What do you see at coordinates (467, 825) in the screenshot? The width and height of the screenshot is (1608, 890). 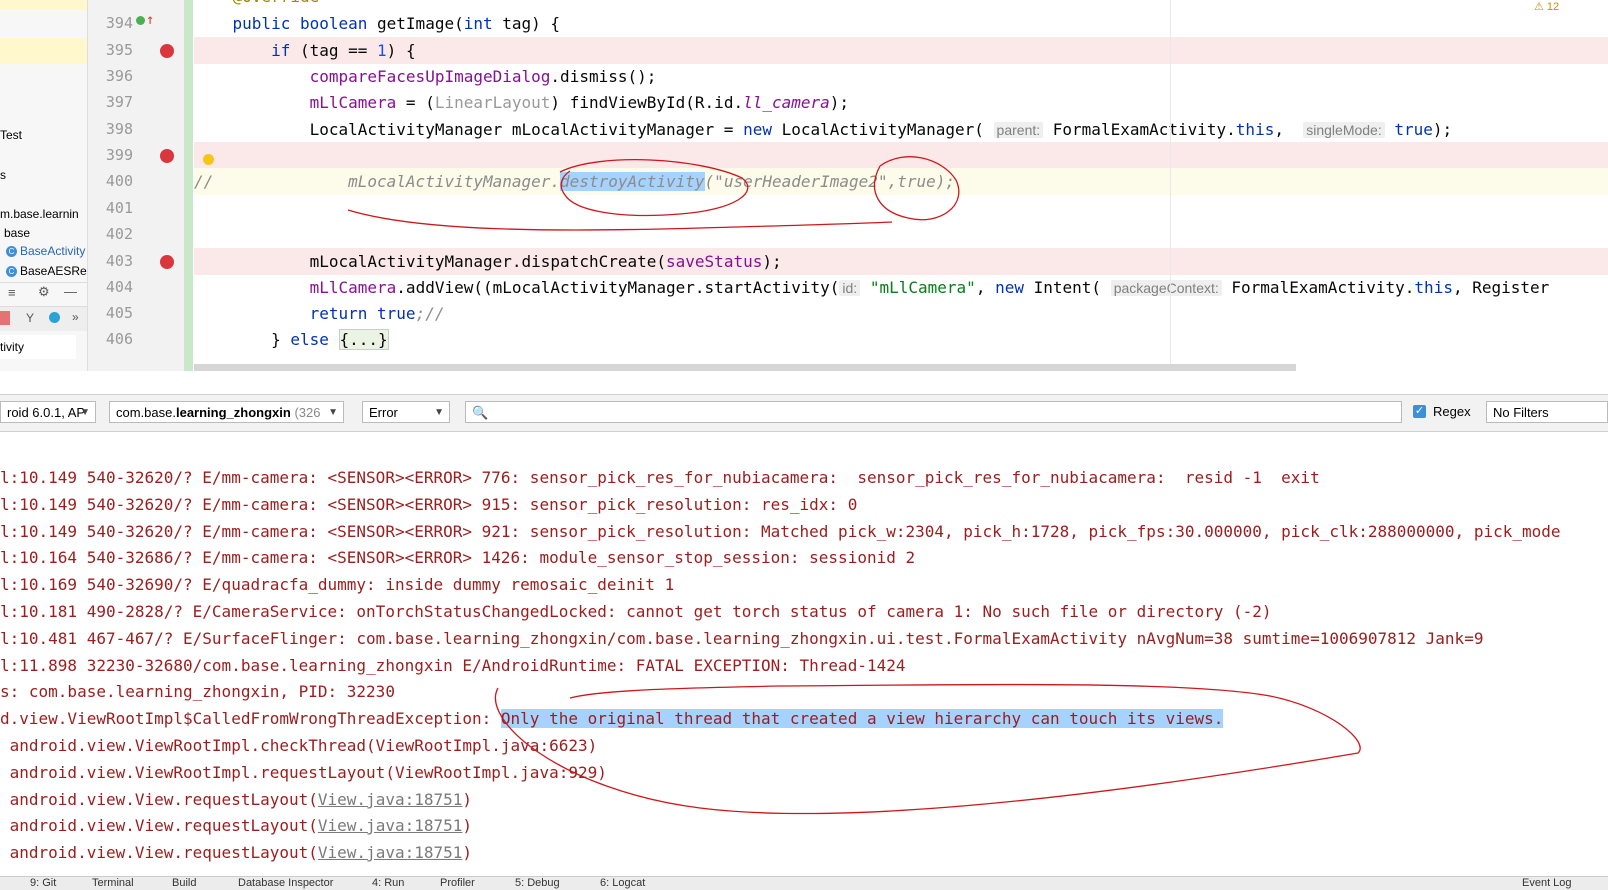 I see `stack-frame-tail: )` at bounding box center [467, 825].